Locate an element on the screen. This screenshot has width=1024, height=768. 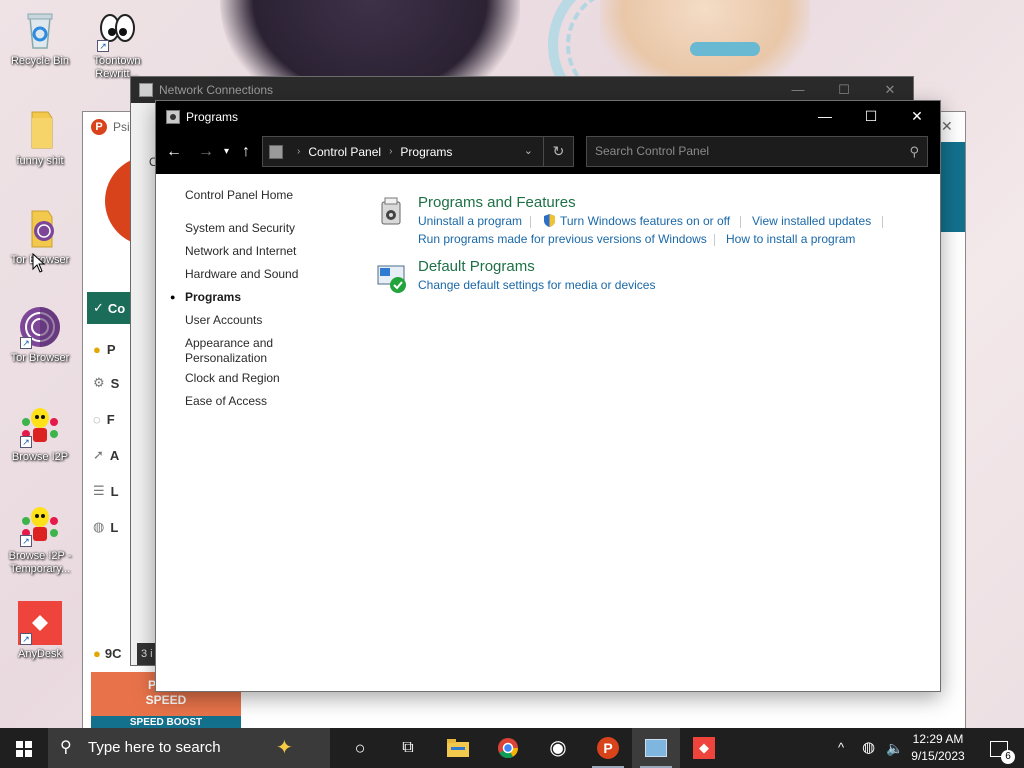
tor-browser-icon: ↗ is located at coordinates (40, 327).